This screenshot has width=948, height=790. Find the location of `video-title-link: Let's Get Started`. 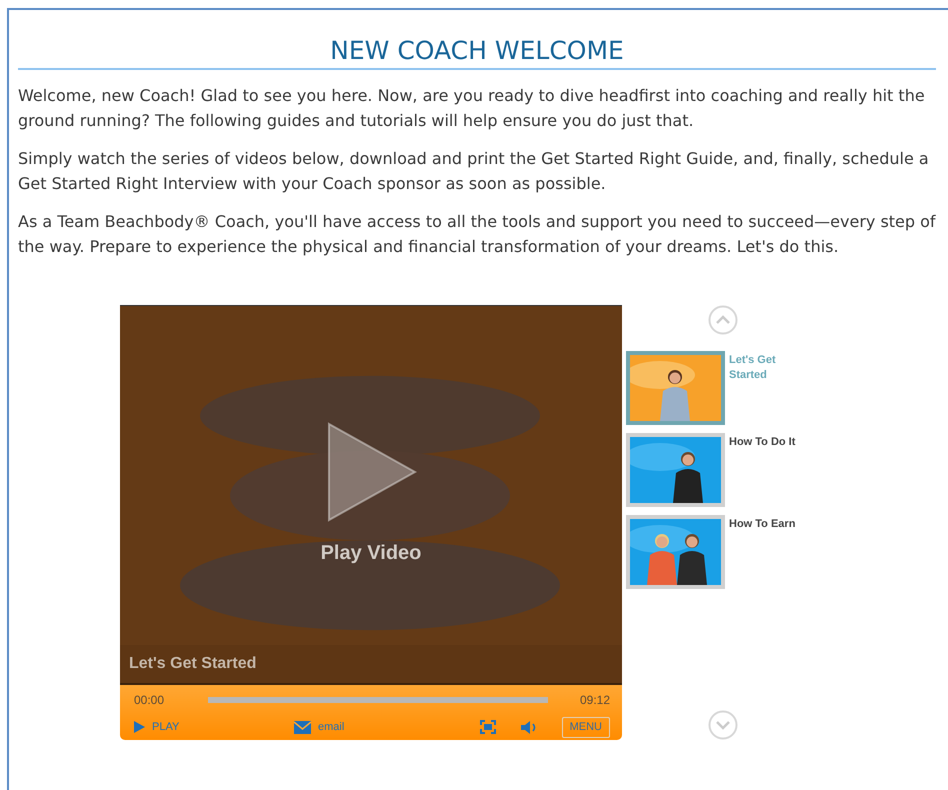

video-title-link: Let's Get Started is located at coordinates (769, 368).